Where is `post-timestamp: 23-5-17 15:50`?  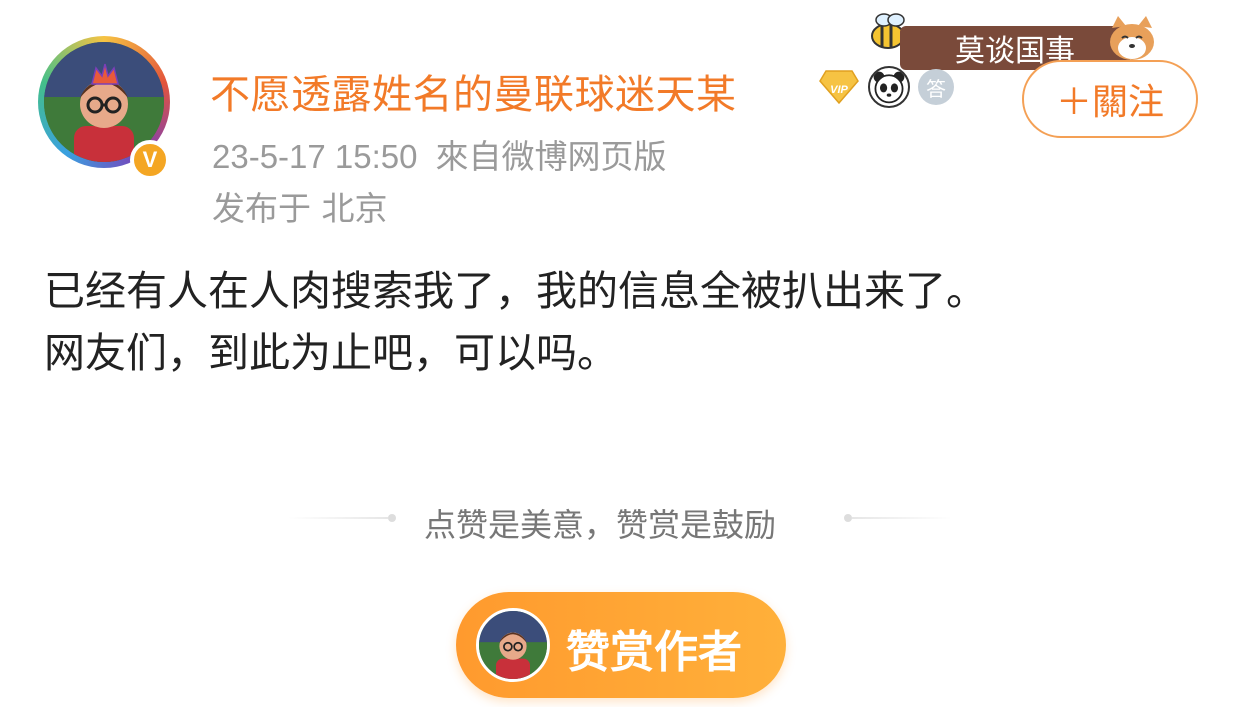
post-timestamp: 23-5-17 15:50 is located at coordinates (315, 156).